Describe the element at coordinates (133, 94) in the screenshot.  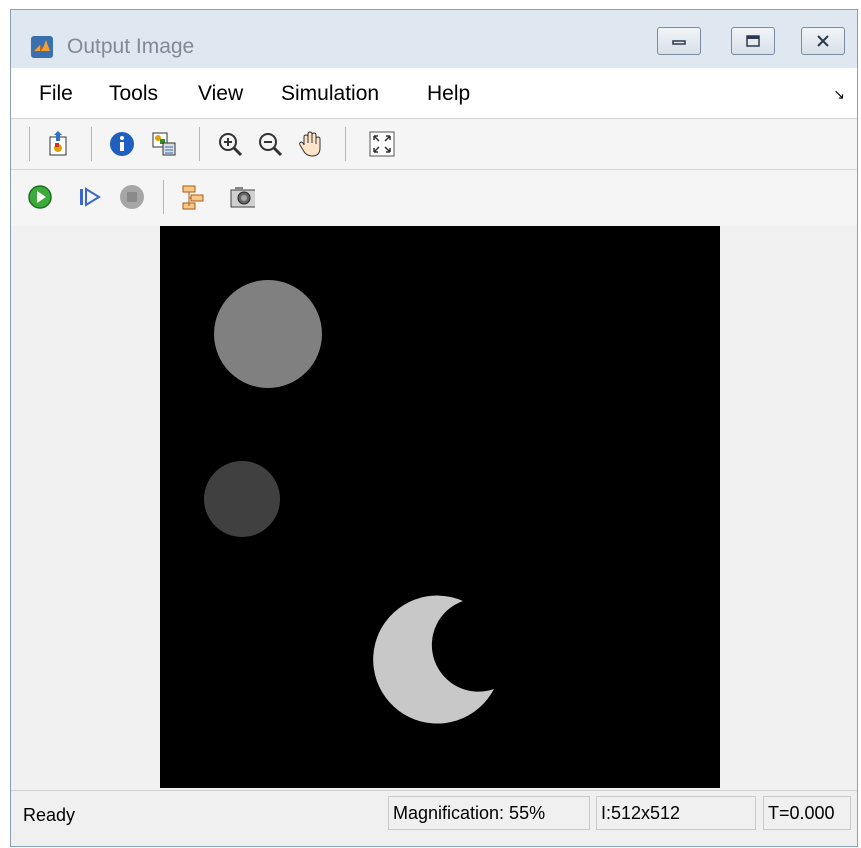
I see `menu-tools: Tools` at that location.